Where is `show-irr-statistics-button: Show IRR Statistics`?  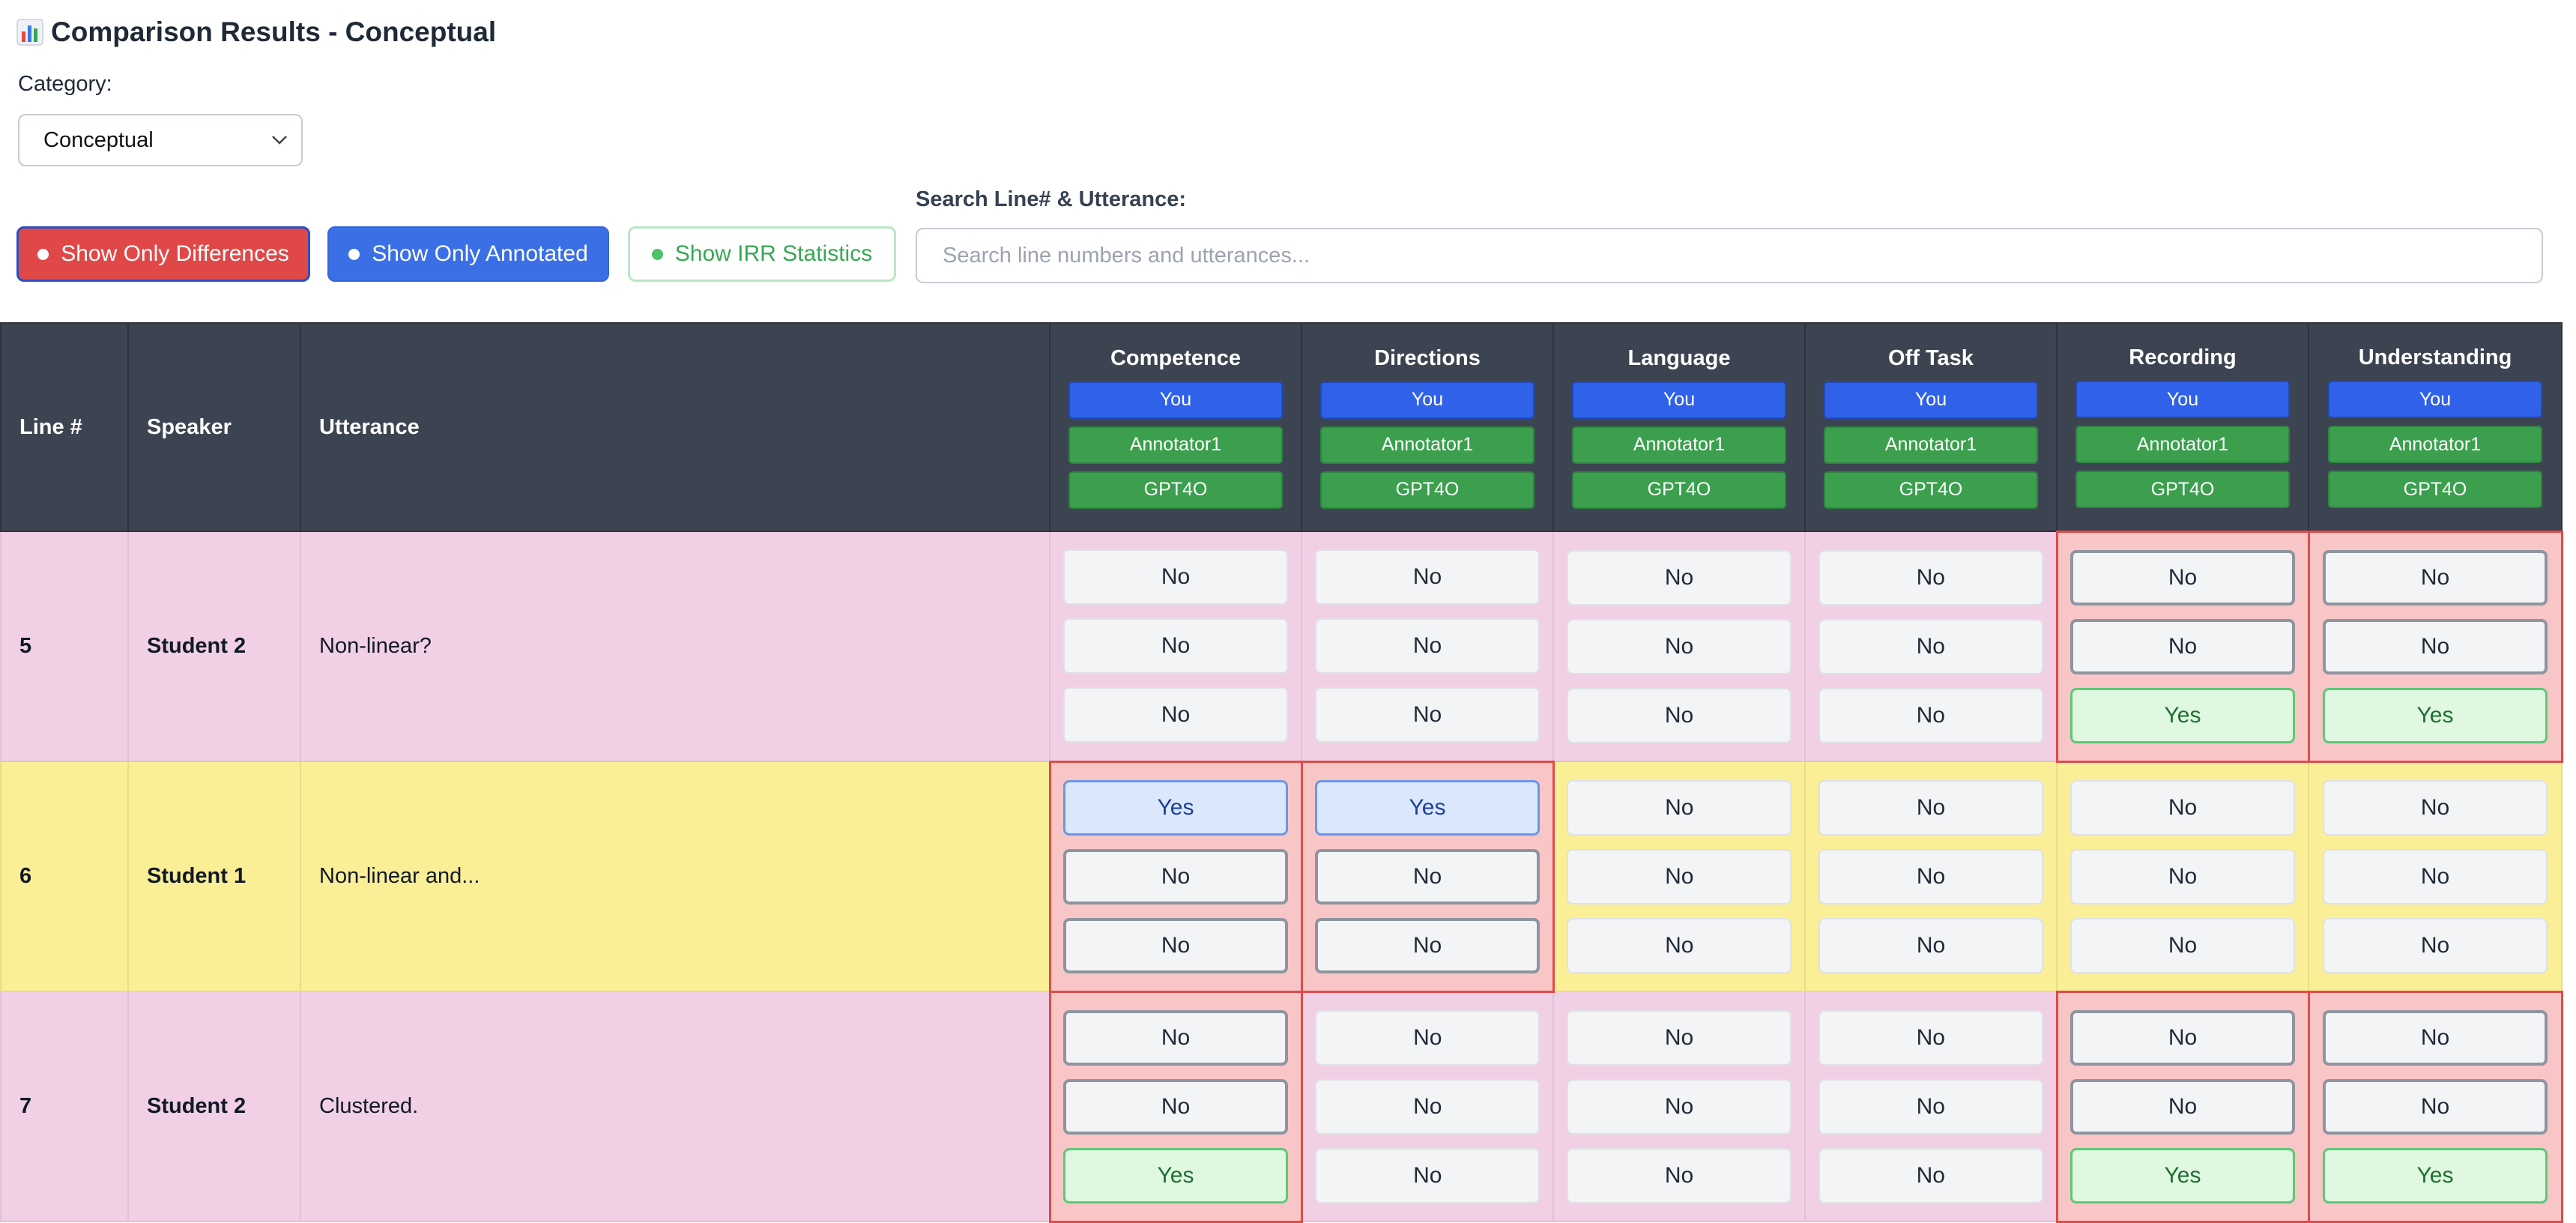 show-irr-statistics-button: Show IRR Statistics is located at coordinates (762, 254).